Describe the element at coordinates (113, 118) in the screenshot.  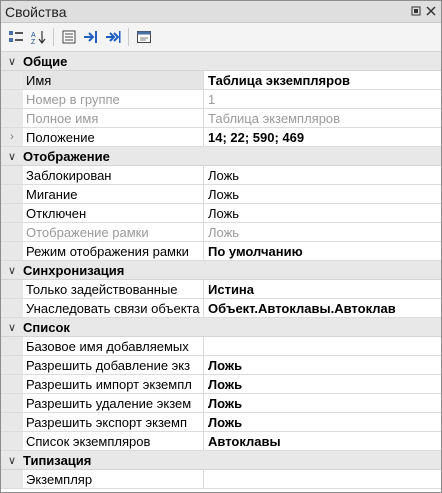
I see `property-label: Полное имя` at that location.